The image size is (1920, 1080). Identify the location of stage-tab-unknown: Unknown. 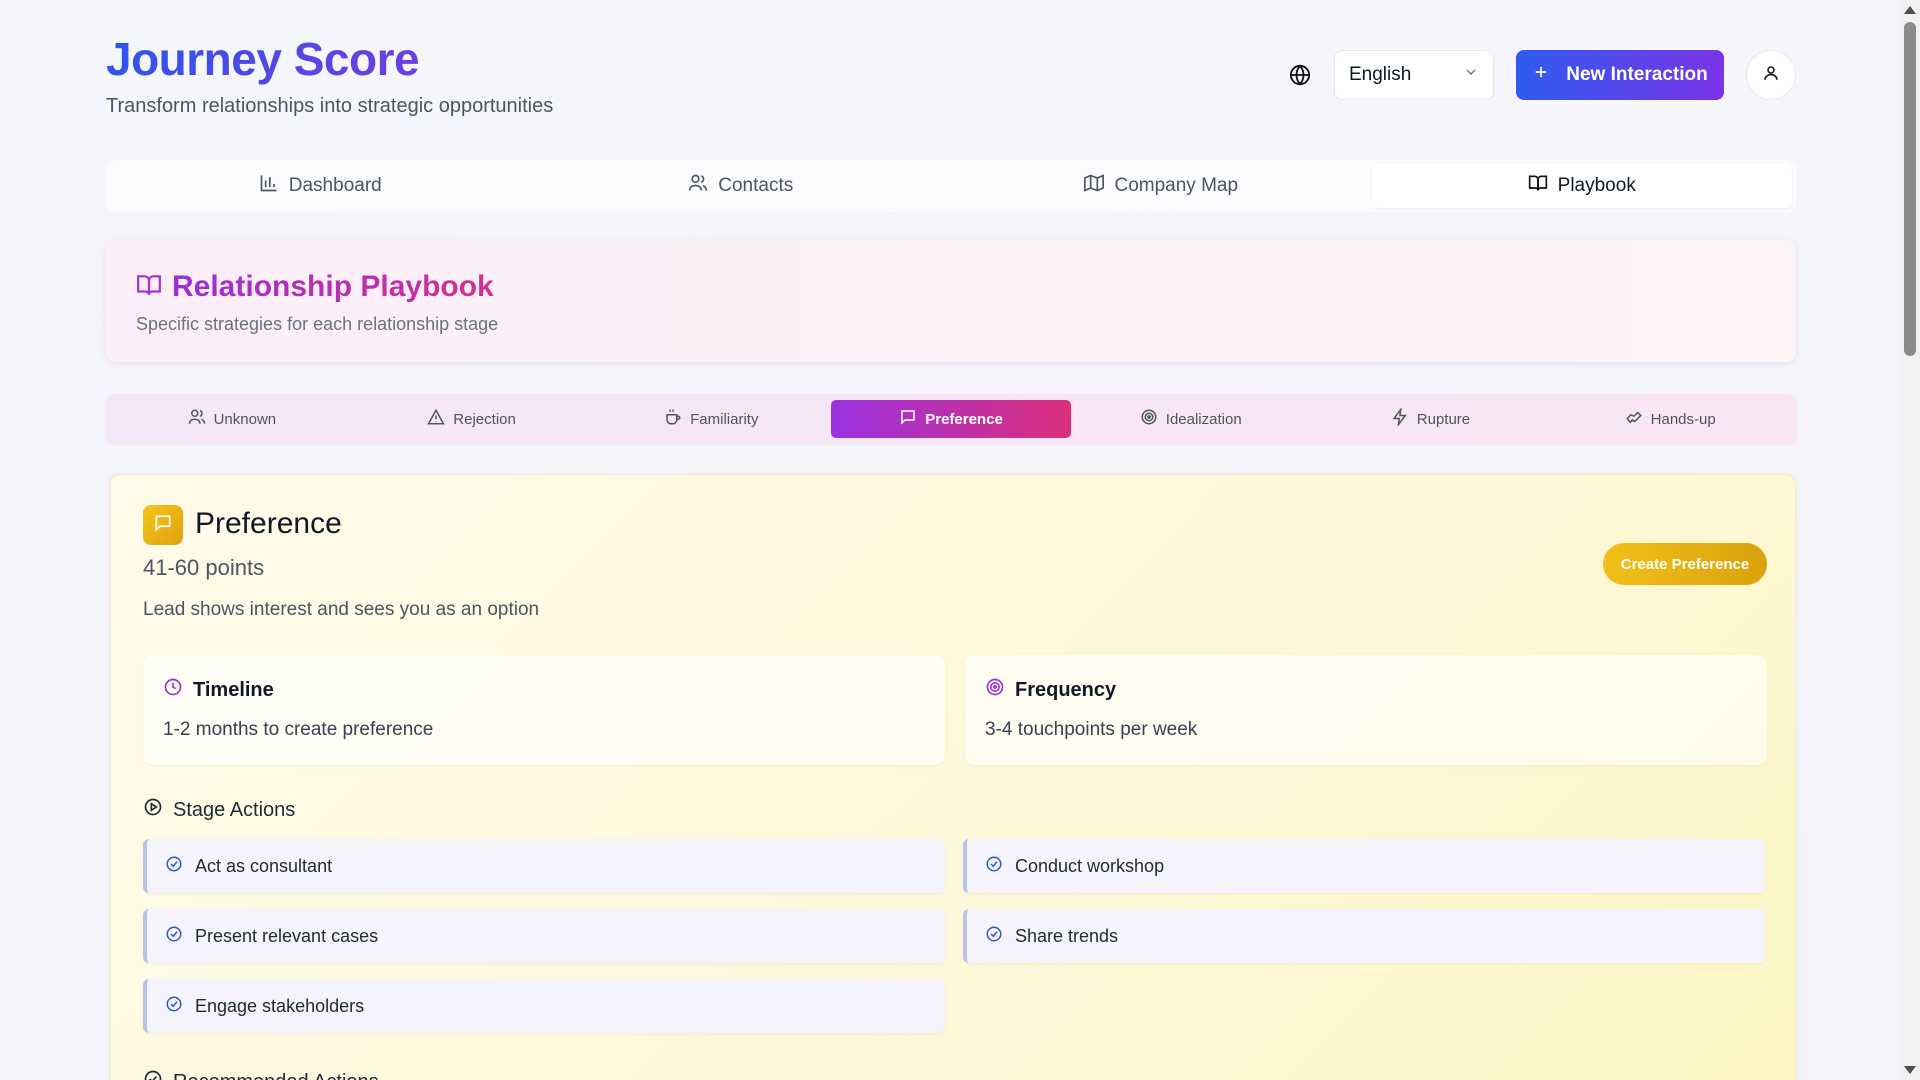
(232, 419).